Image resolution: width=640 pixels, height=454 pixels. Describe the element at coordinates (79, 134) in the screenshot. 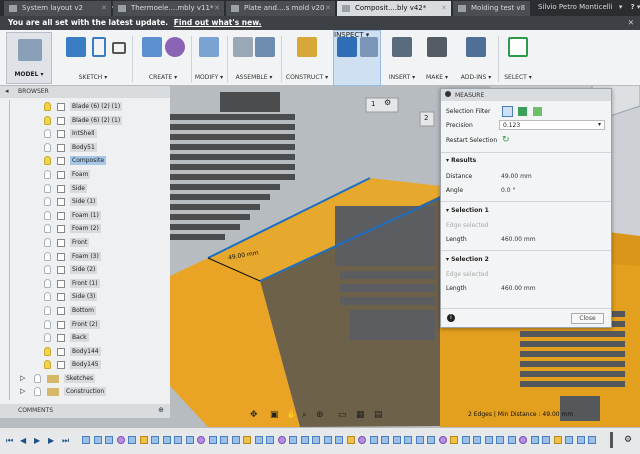

I see `browser-item: IntShell` at that location.